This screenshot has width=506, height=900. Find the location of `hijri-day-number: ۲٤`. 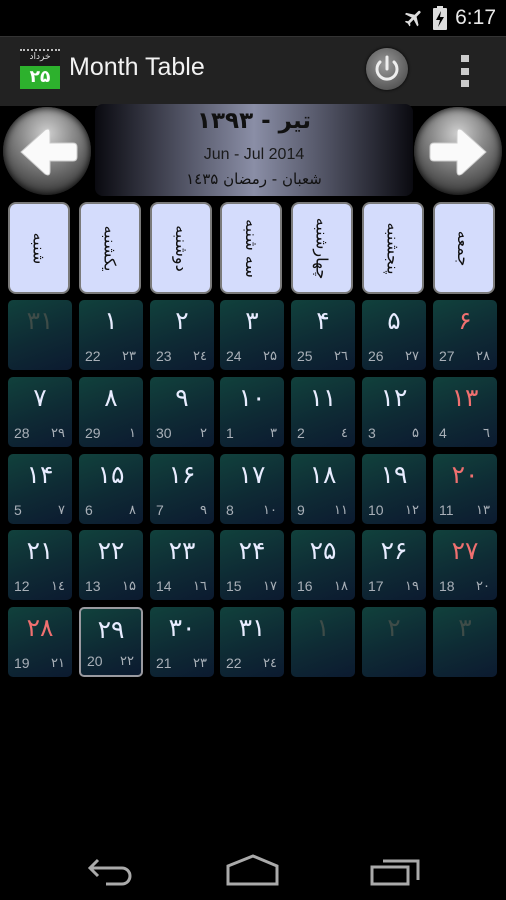

hijri-day-number: ۲٤ is located at coordinates (200, 356).